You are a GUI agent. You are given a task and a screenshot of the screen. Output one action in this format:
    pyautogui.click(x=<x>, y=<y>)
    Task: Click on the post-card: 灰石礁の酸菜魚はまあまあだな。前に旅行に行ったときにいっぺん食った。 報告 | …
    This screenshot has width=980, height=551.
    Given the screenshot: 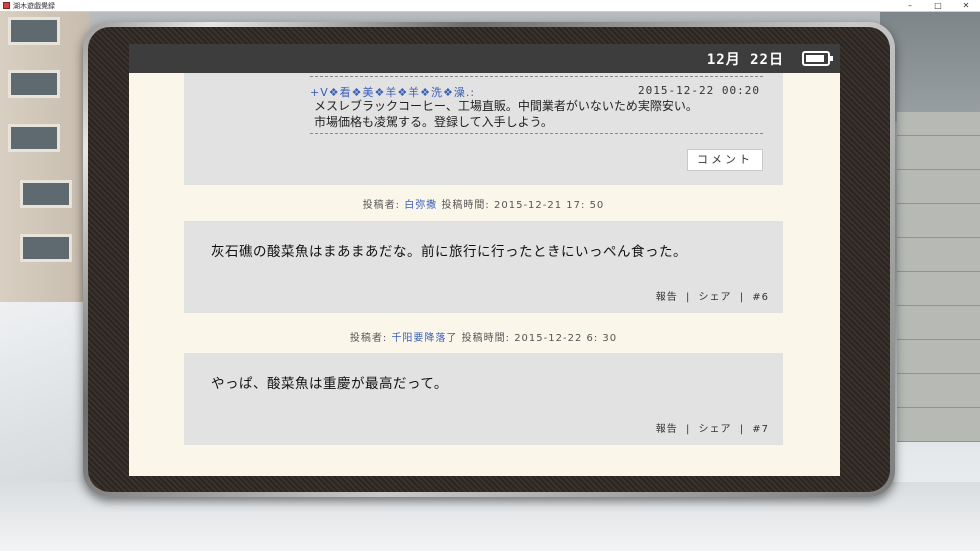 What is the action you would take?
    pyautogui.click(x=483, y=267)
    